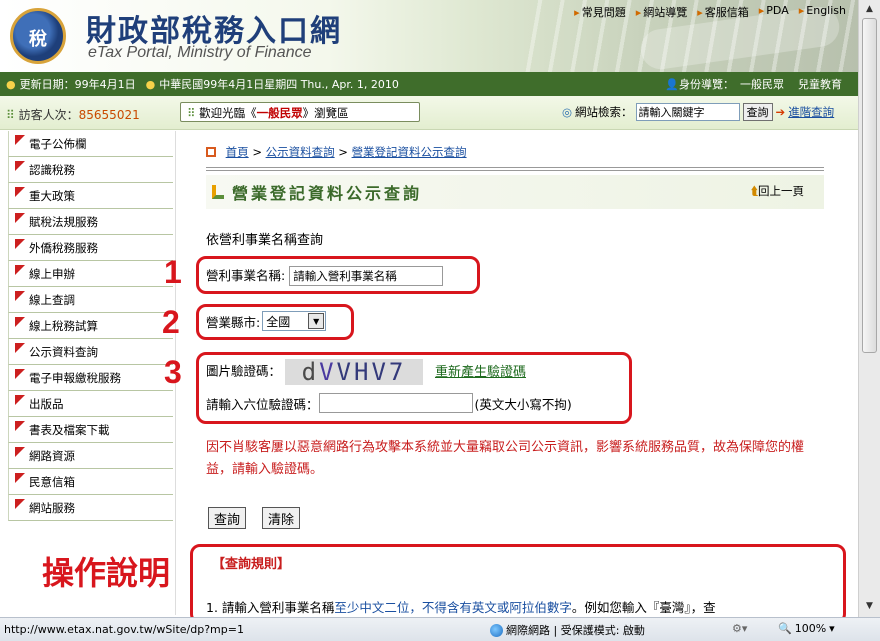  What do you see at coordinates (822, 12) in the screenshot?
I see `top-link-english: English` at bounding box center [822, 12].